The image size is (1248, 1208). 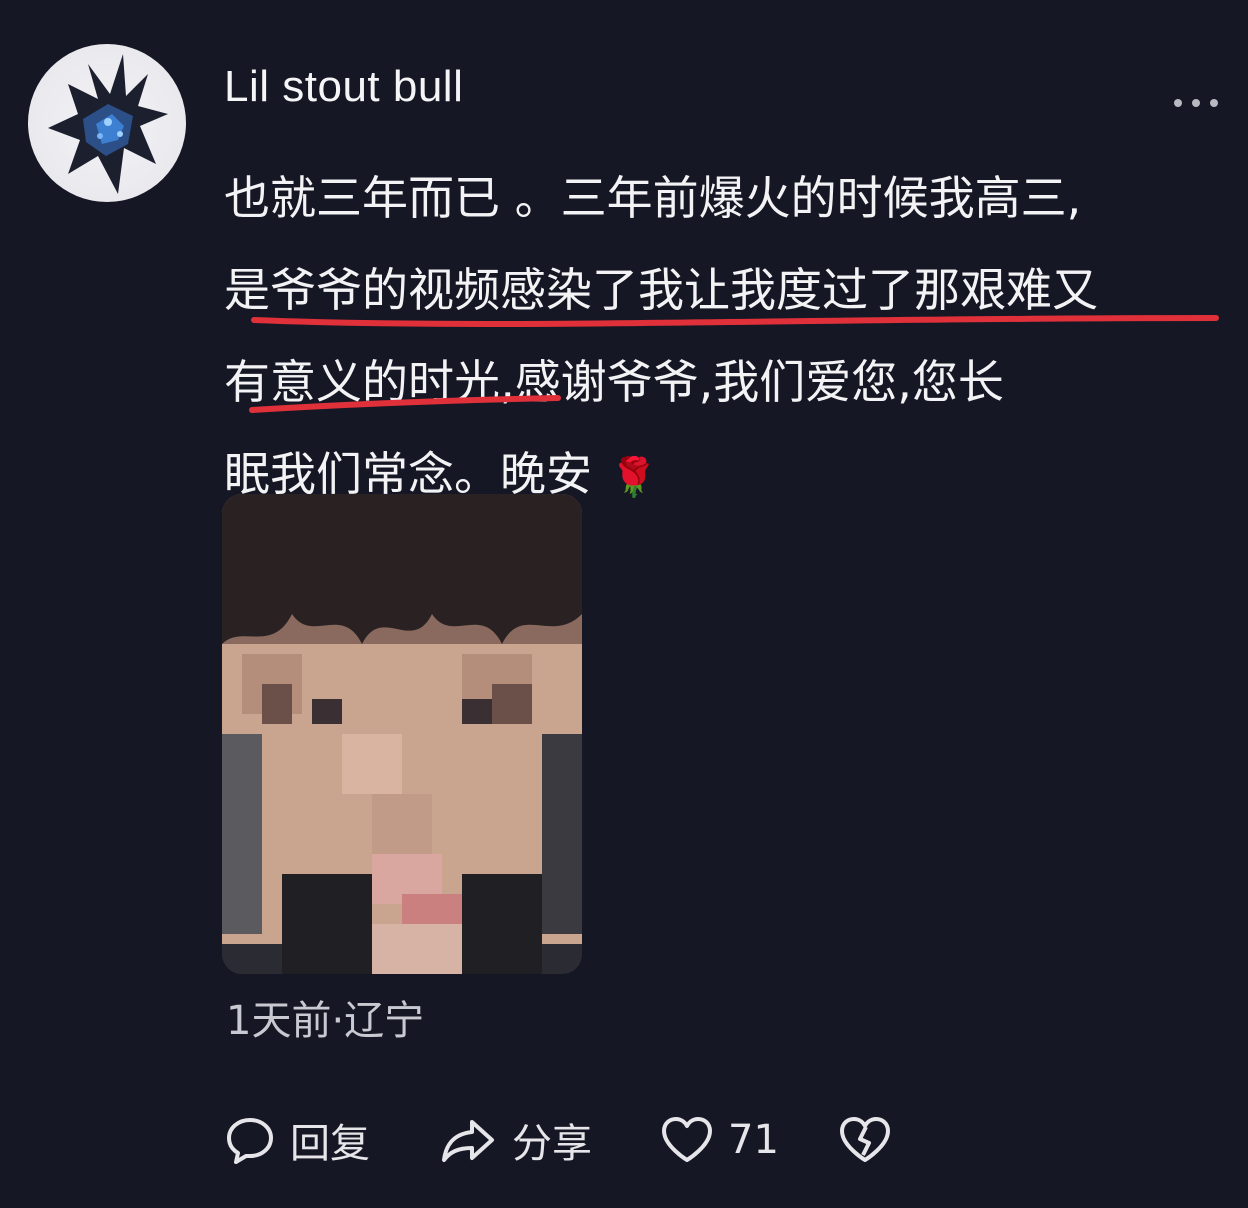 I want to click on more-options-button, so click(x=1196, y=103).